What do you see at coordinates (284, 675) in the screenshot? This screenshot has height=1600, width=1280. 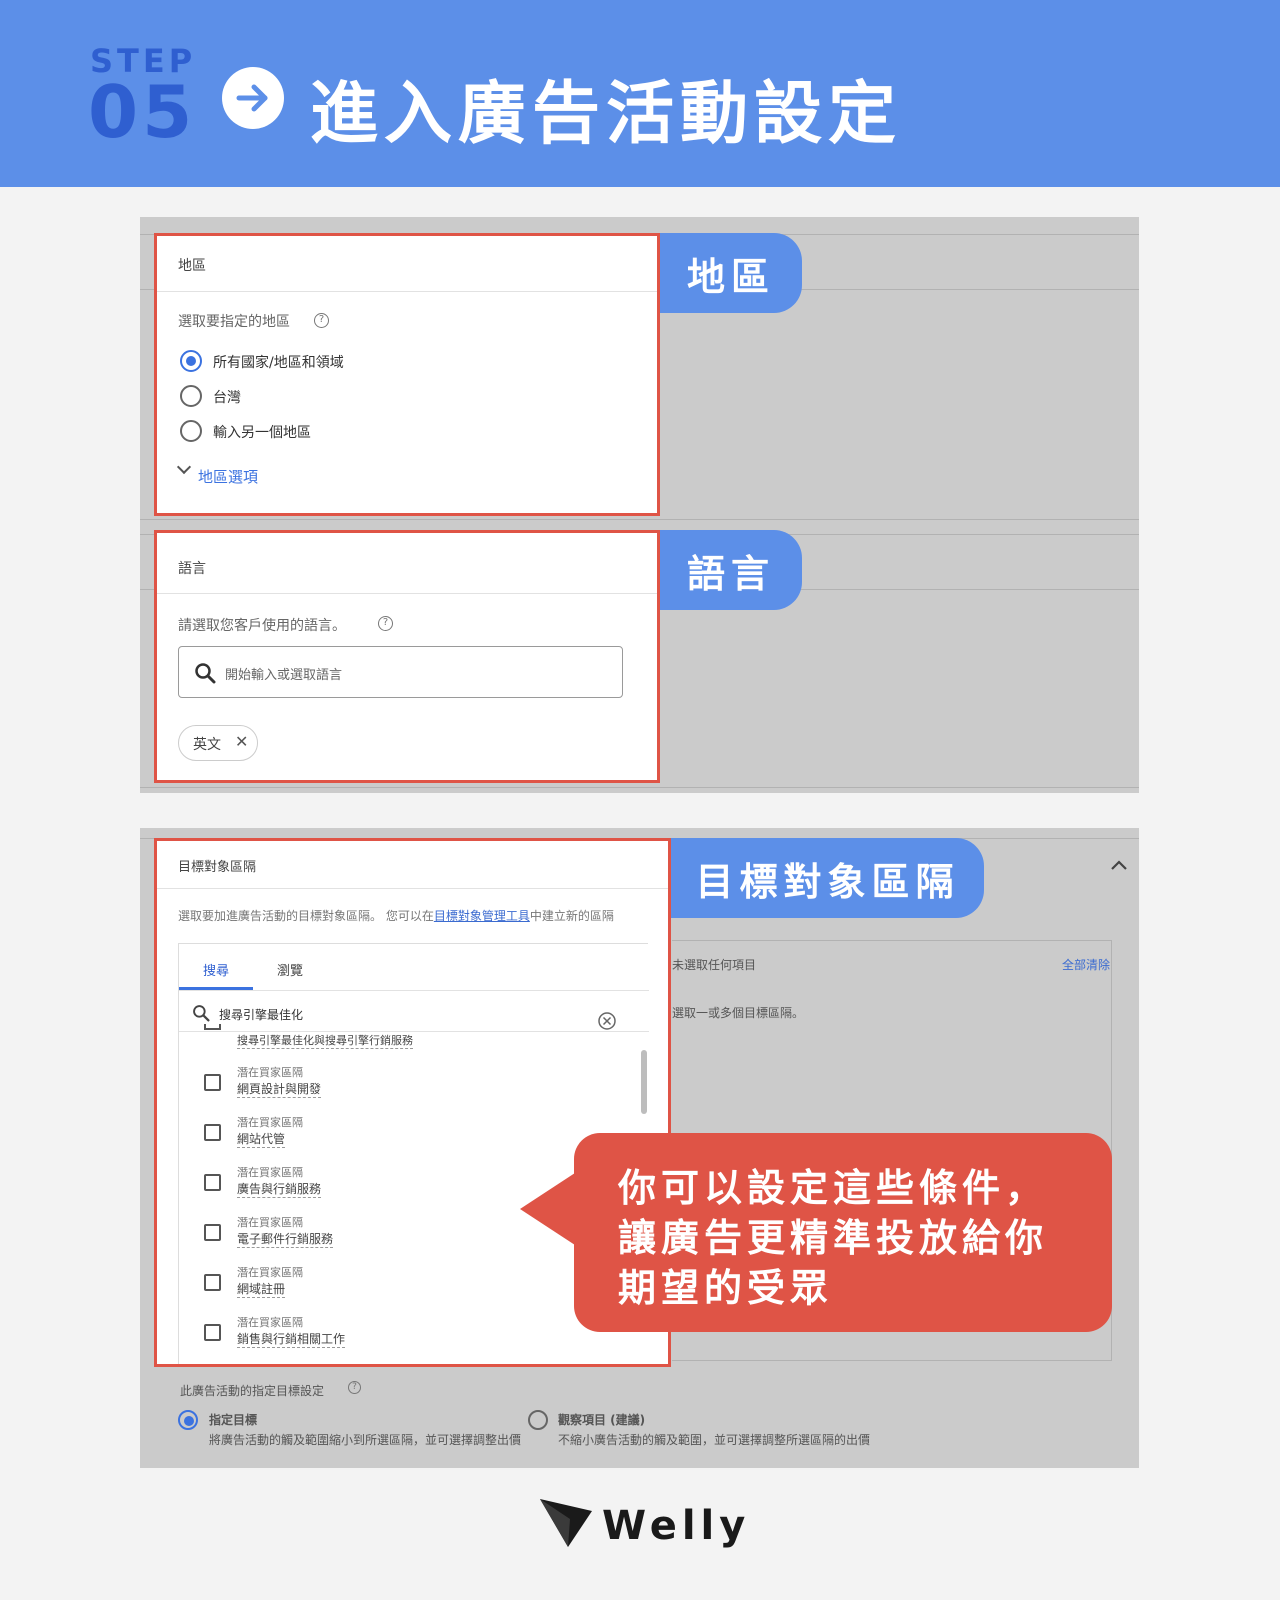 I see `language-search-placeholder: 開始輸入或選取語言` at bounding box center [284, 675].